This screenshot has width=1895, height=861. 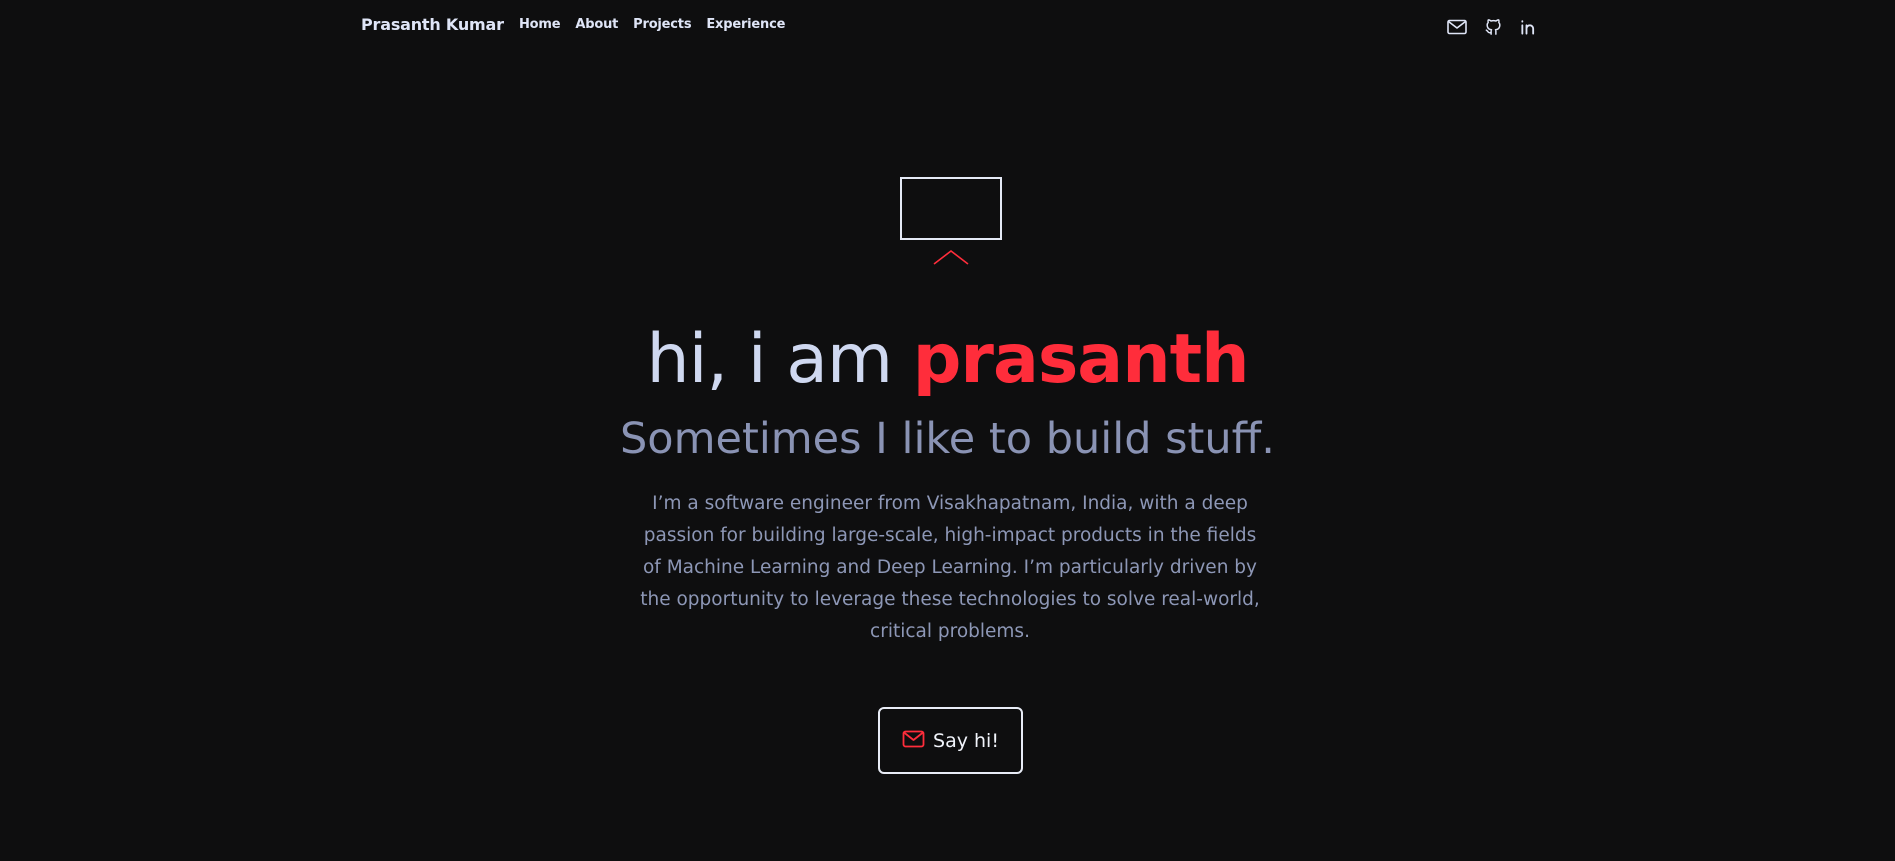 I want to click on say-hi-button: Say hi!, so click(x=950, y=740).